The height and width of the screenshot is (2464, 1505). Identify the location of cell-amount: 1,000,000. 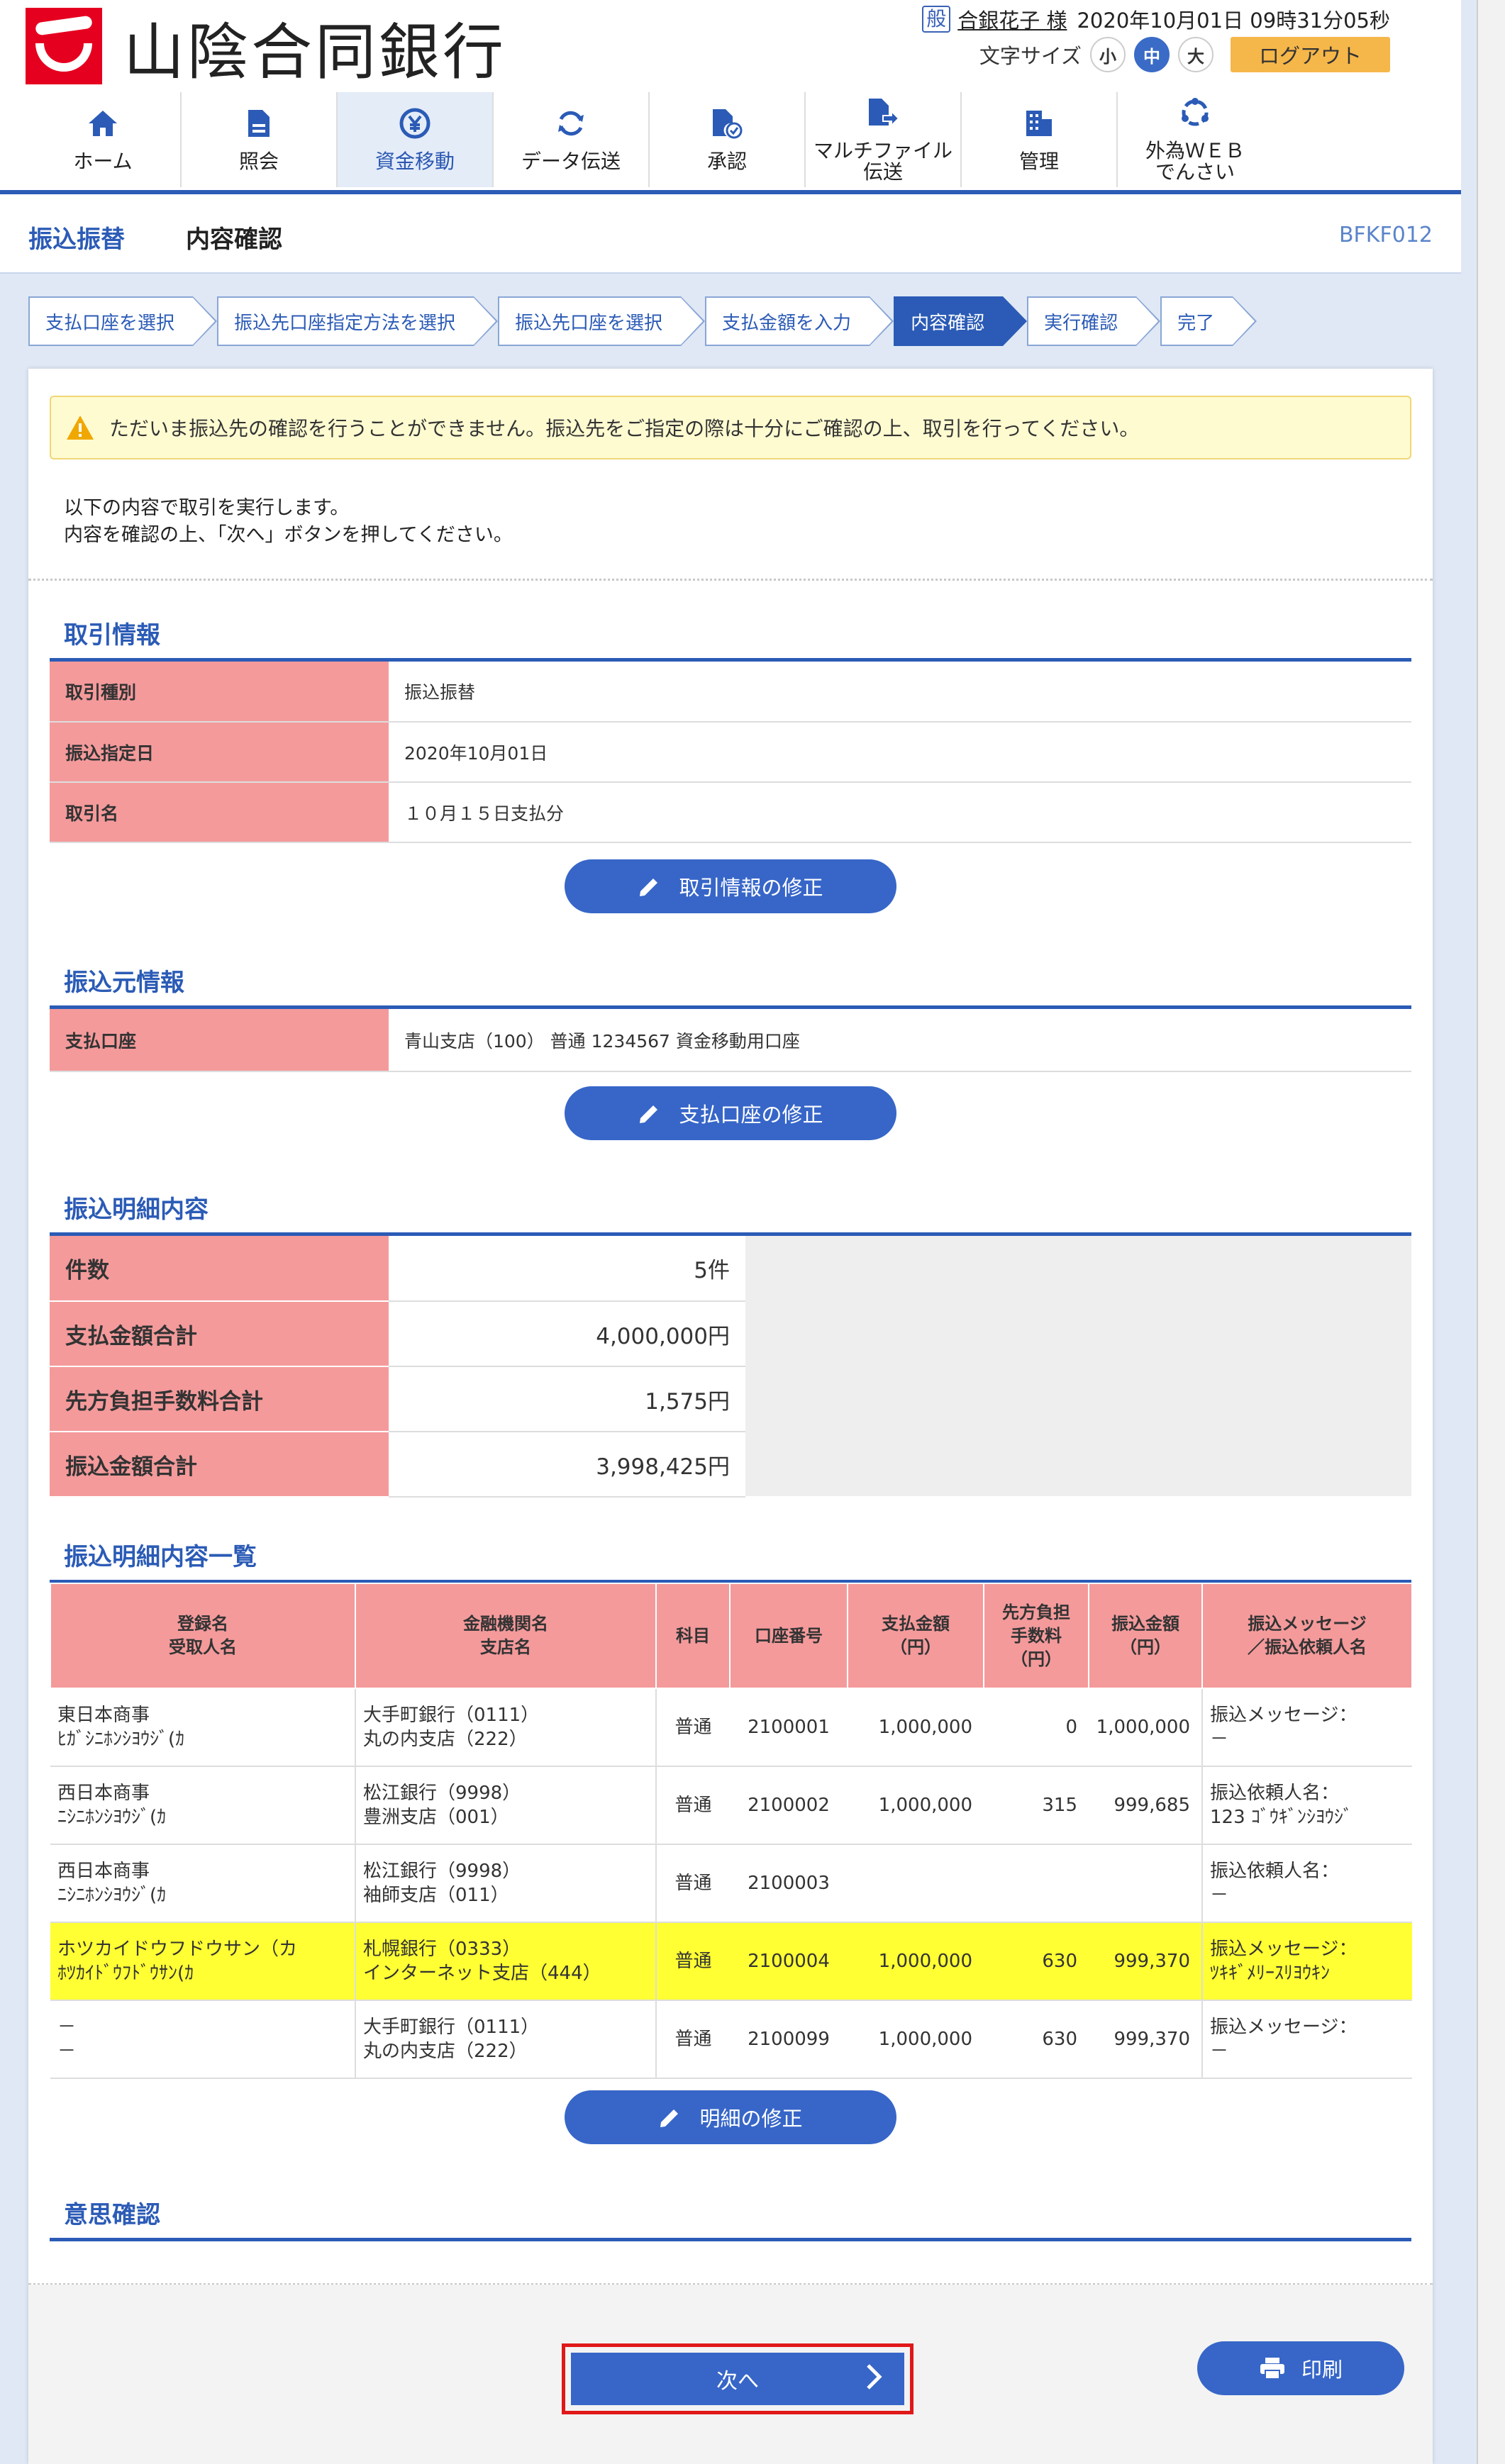
(1146, 1727).